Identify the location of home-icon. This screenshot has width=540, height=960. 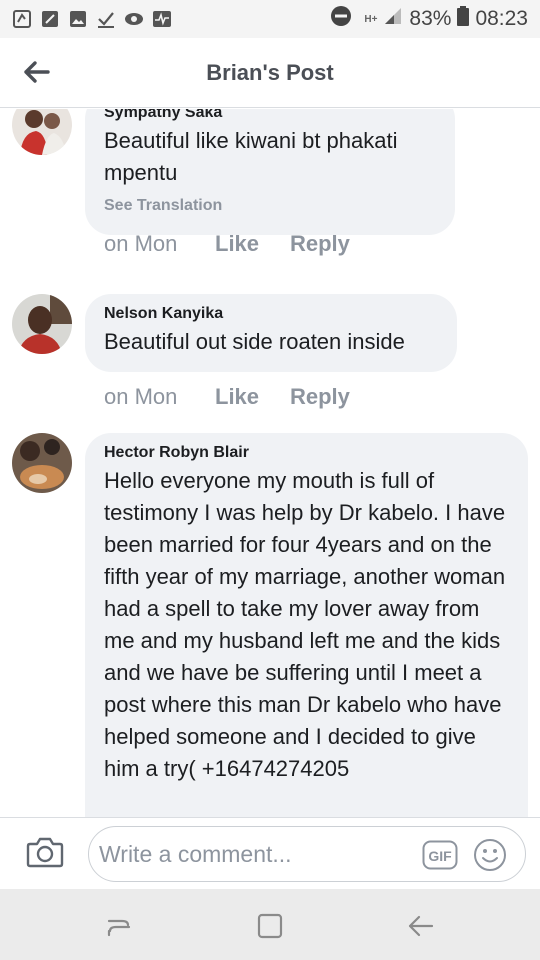
(270, 926).